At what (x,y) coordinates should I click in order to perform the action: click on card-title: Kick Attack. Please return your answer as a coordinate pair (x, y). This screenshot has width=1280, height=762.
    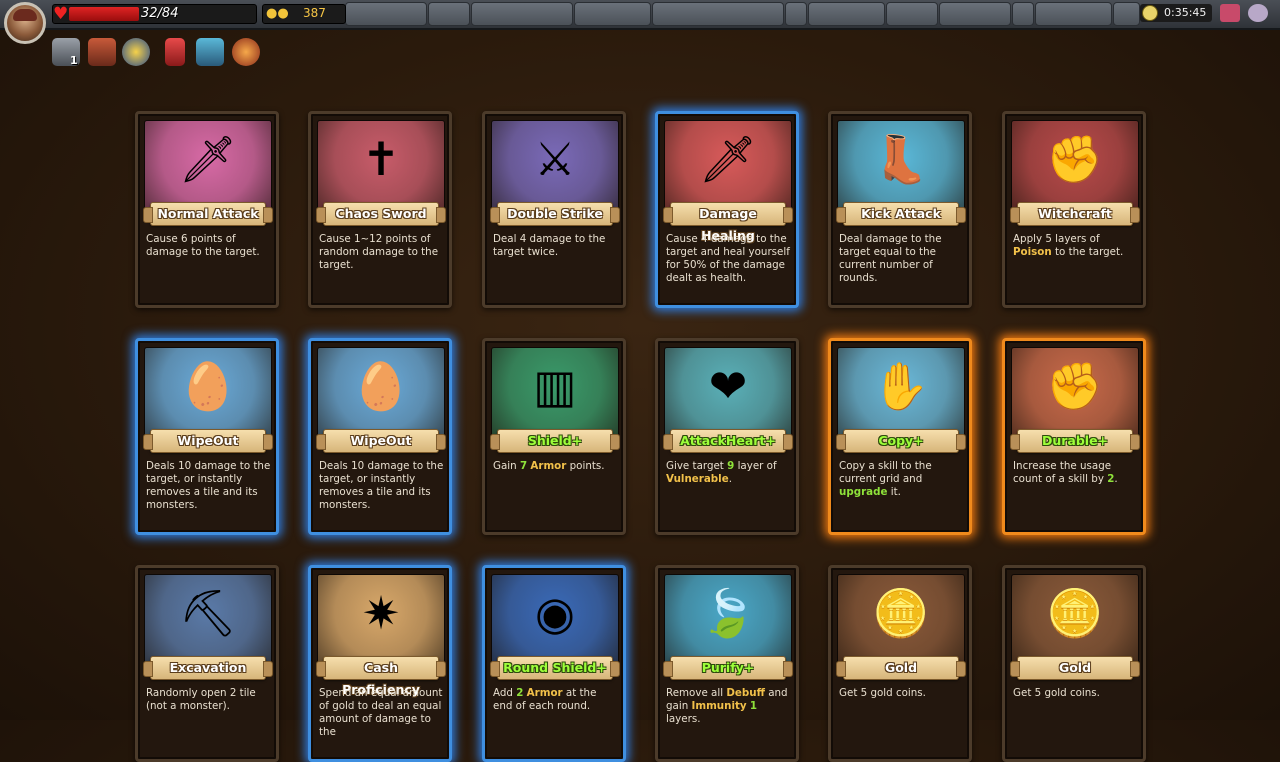
    Looking at the image, I should click on (901, 214).